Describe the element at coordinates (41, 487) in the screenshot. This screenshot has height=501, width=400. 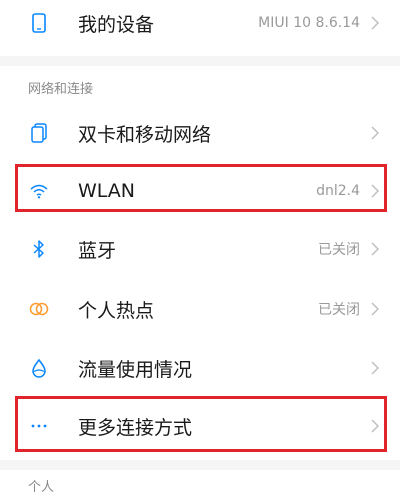
I see `section-header-personal: 个人` at that location.